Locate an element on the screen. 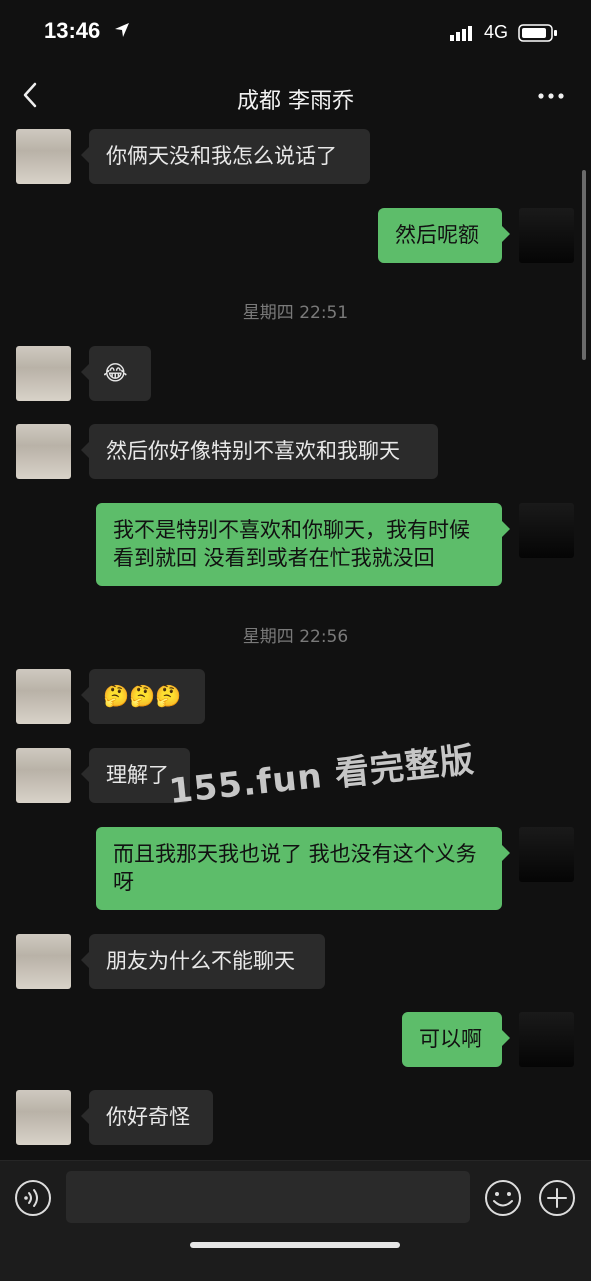 This screenshot has width=591, height=1281. input-bar is located at coordinates (295, 1220).